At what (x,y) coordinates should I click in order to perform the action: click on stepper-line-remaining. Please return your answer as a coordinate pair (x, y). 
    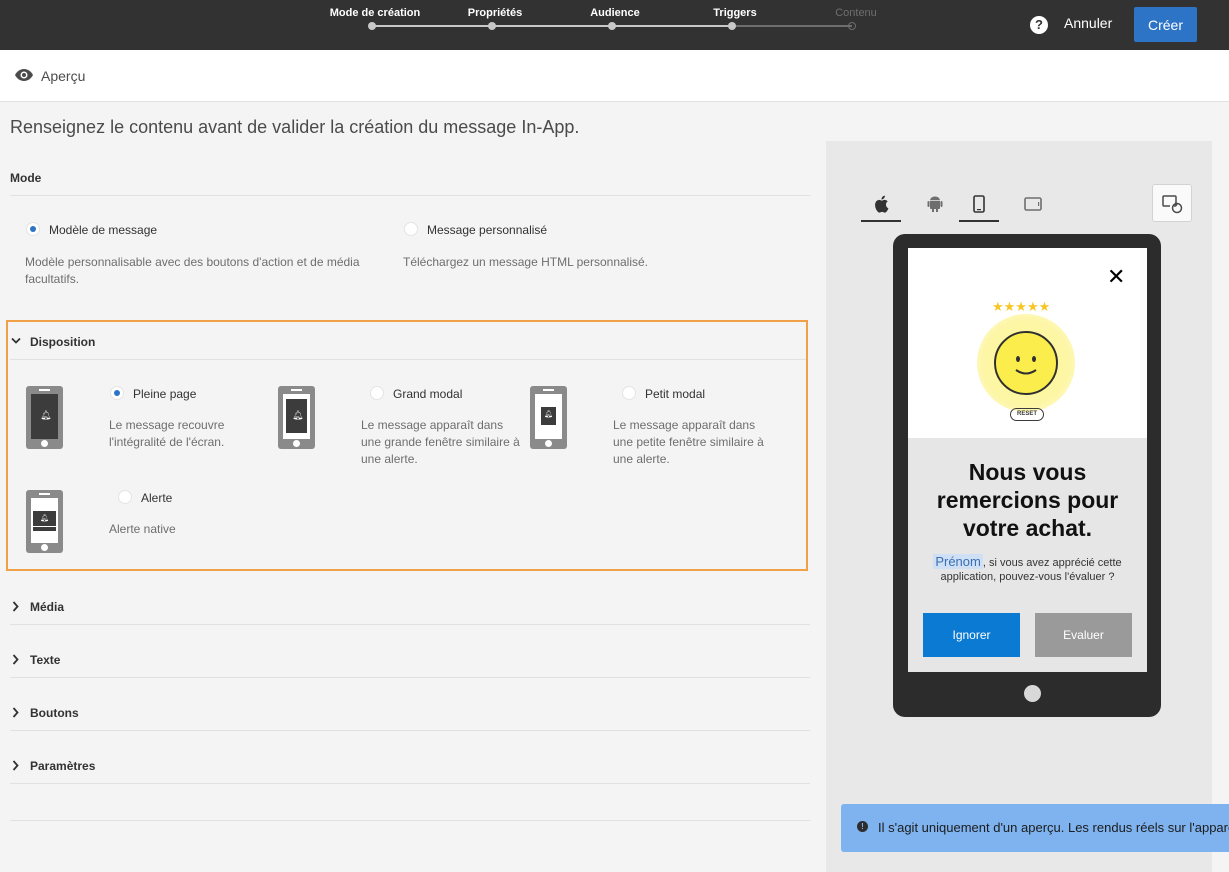
    Looking at the image, I should click on (792, 26).